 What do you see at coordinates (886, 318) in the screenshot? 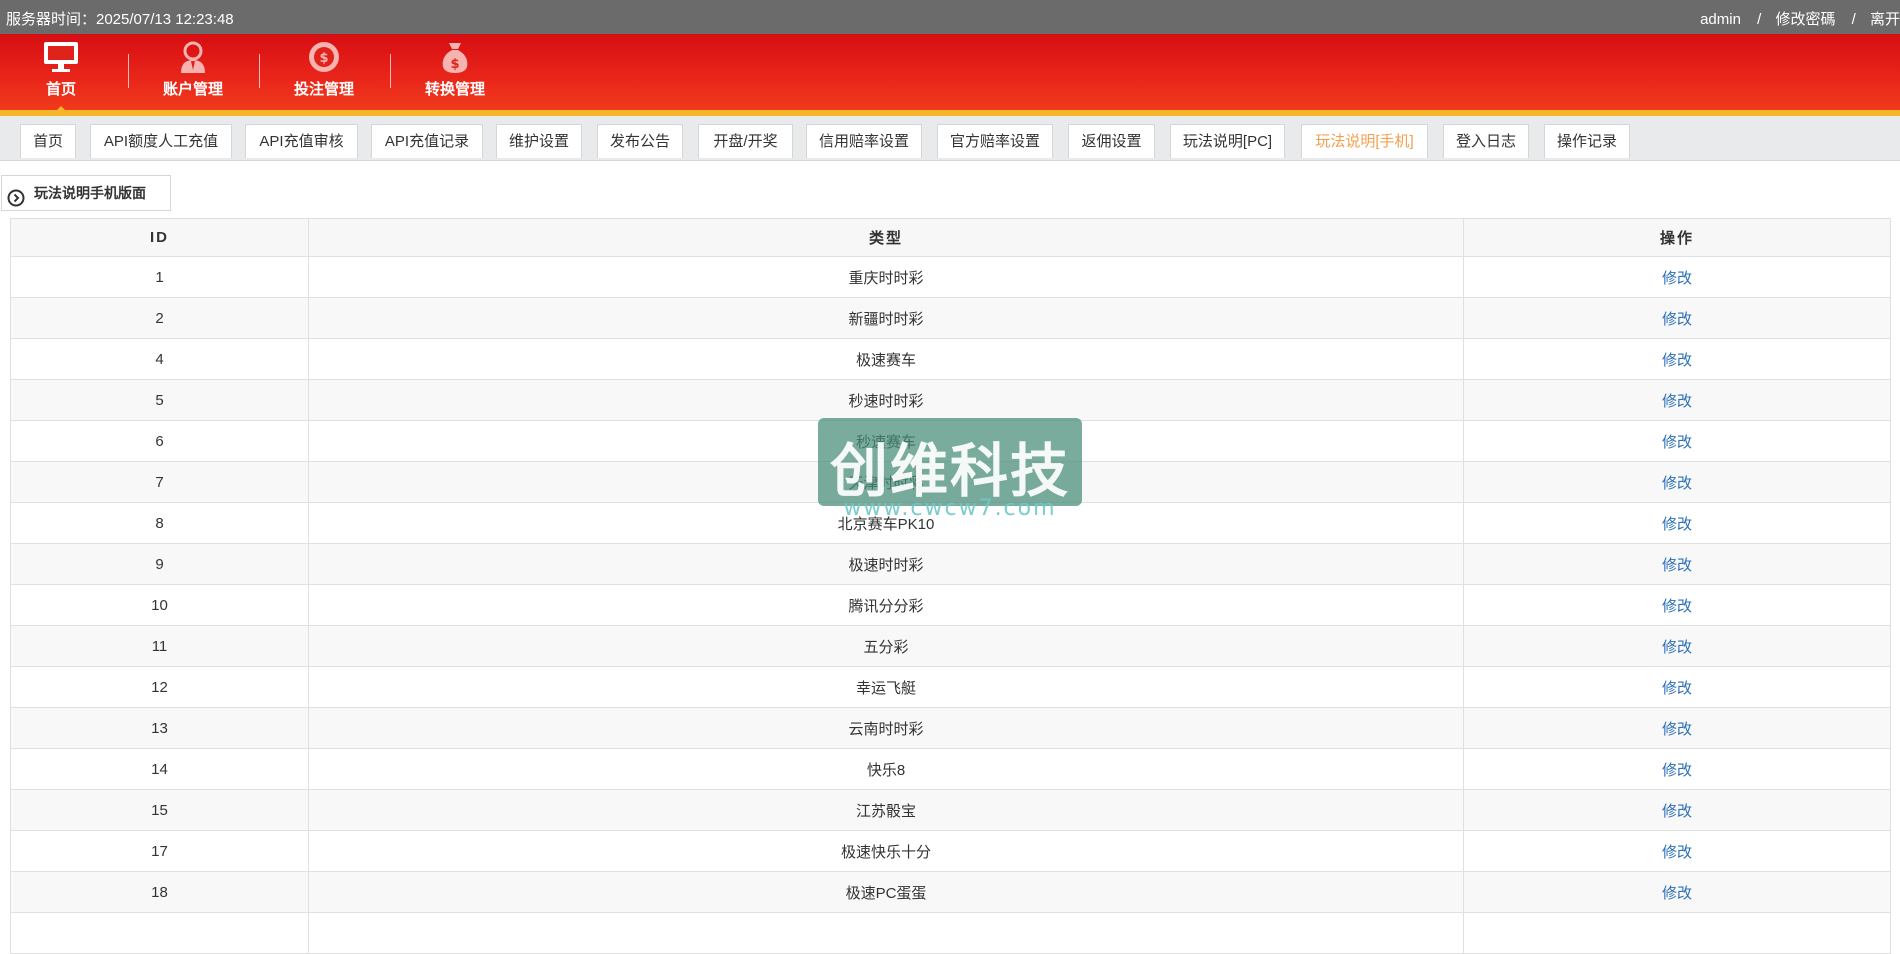
I see `cell-type: 新疆时时彩` at bounding box center [886, 318].